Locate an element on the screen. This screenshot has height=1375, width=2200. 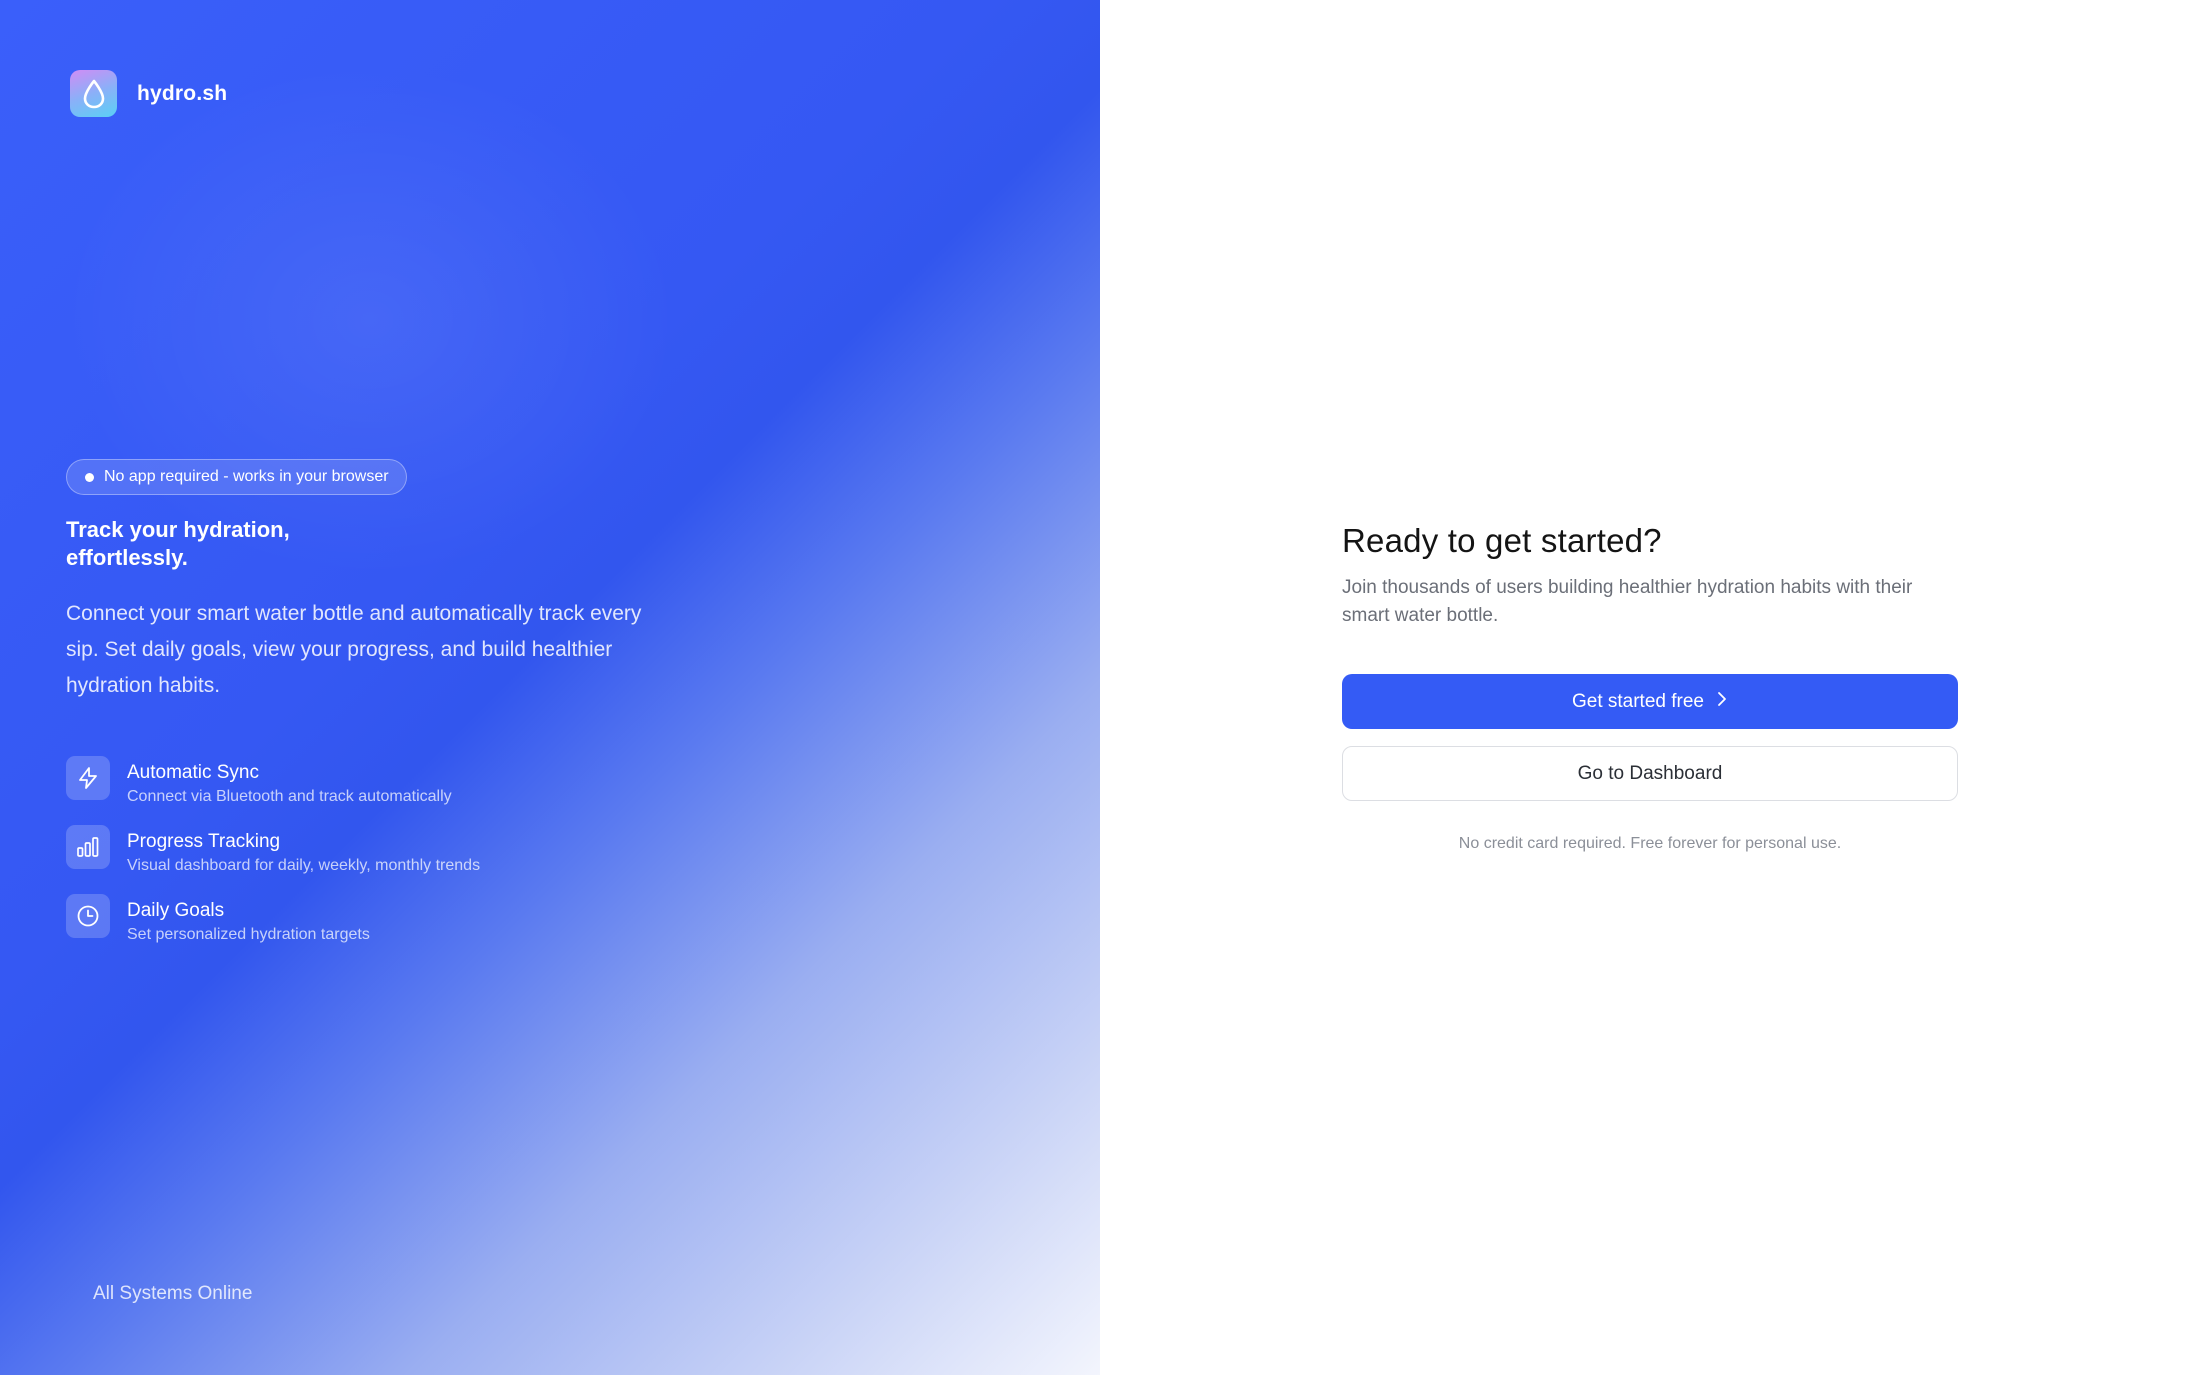
feature-title: Progress Tracking is located at coordinates (204, 841).